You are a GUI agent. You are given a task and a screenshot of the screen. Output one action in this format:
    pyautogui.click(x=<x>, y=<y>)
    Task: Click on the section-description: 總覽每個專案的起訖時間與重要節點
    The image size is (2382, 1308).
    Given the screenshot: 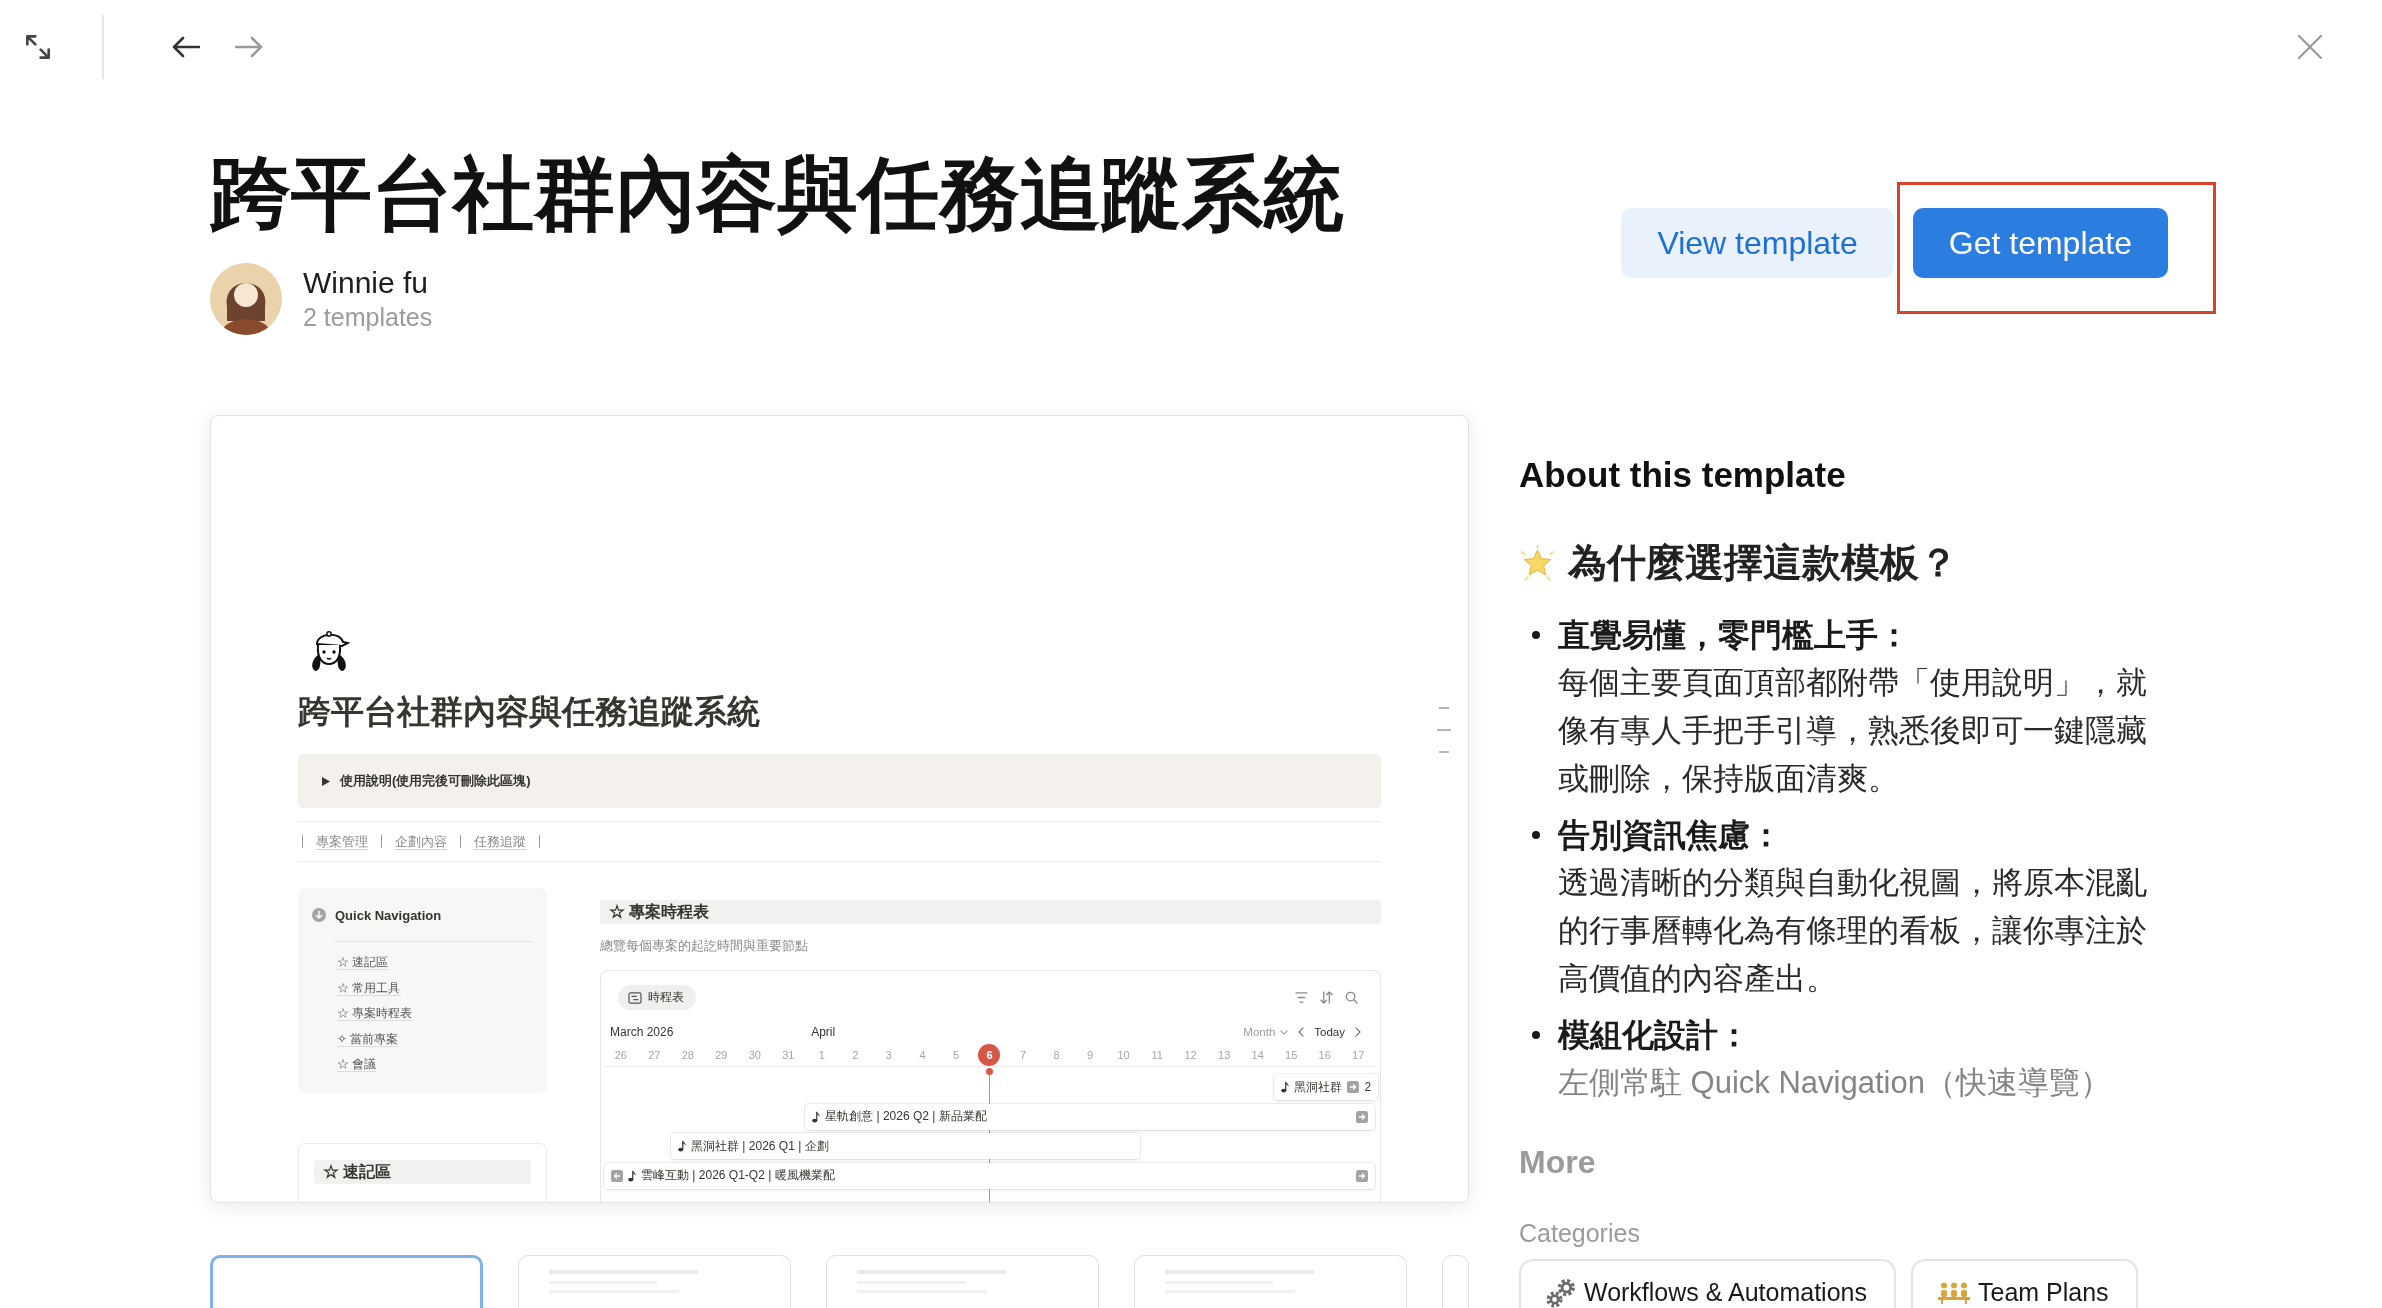 What is the action you would take?
    pyautogui.click(x=704, y=946)
    